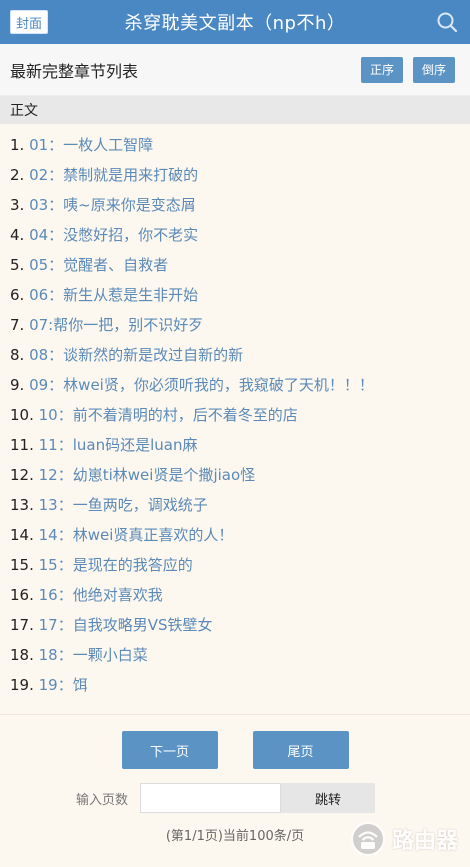  Describe the element at coordinates (240, 655) in the screenshot. I see `chapter-item: 18. 18：一颗小白菜` at that location.